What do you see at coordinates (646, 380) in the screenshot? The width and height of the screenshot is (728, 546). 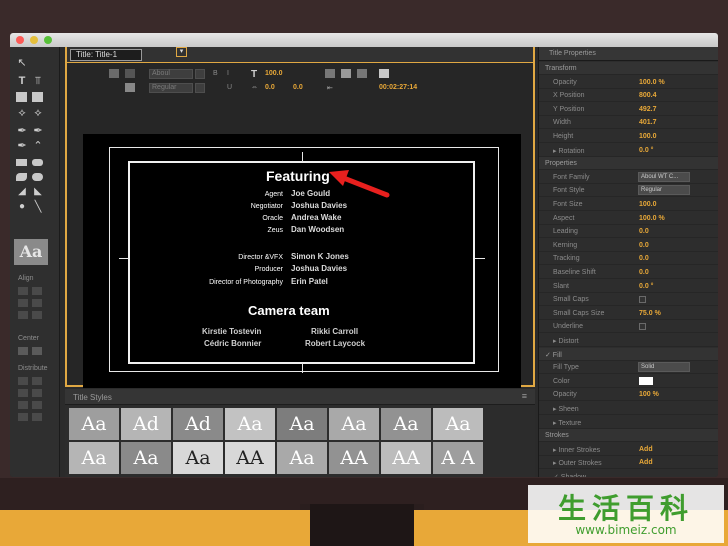 I see `fill-color-swatch` at bounding box center [646, 380].